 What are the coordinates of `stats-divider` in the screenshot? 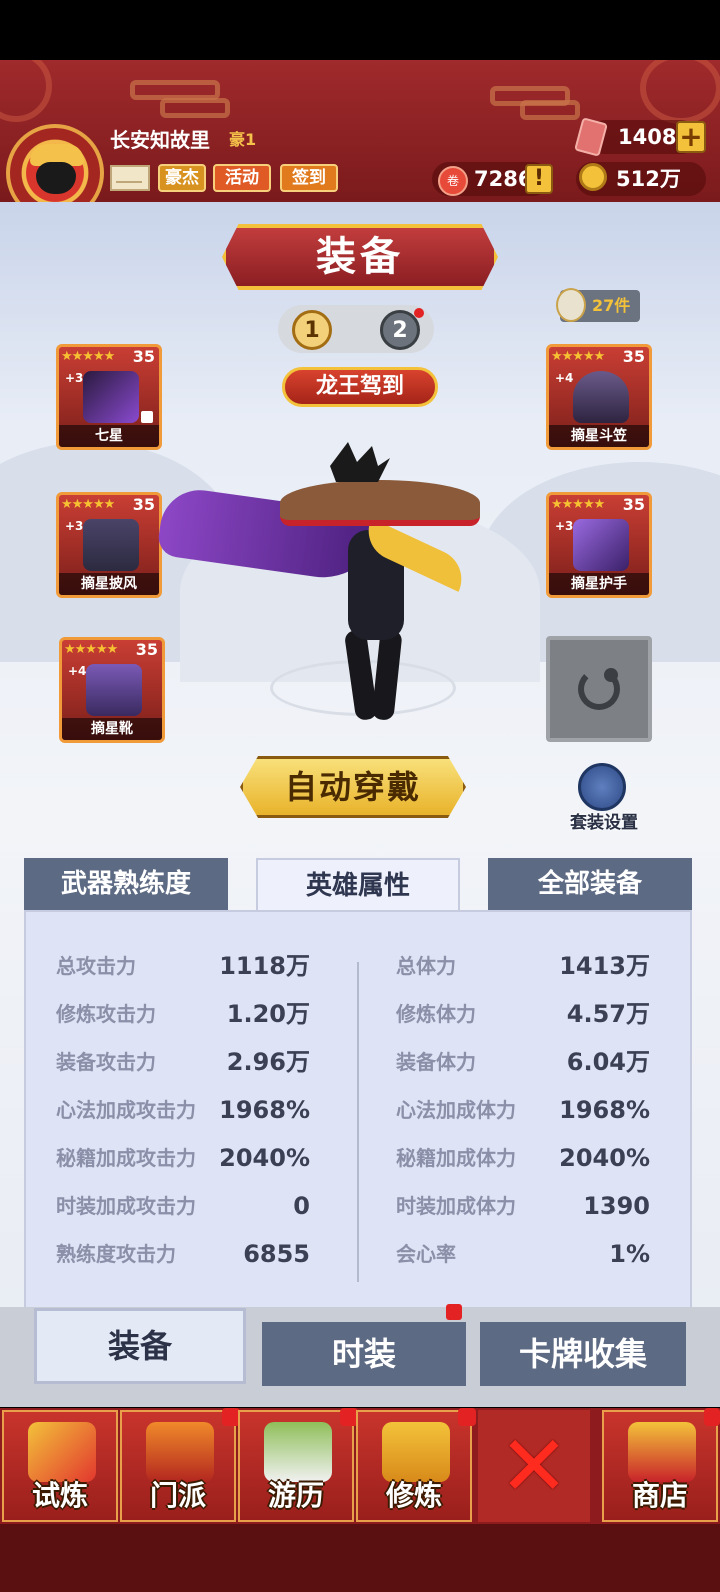 It's located at (358, 1122).